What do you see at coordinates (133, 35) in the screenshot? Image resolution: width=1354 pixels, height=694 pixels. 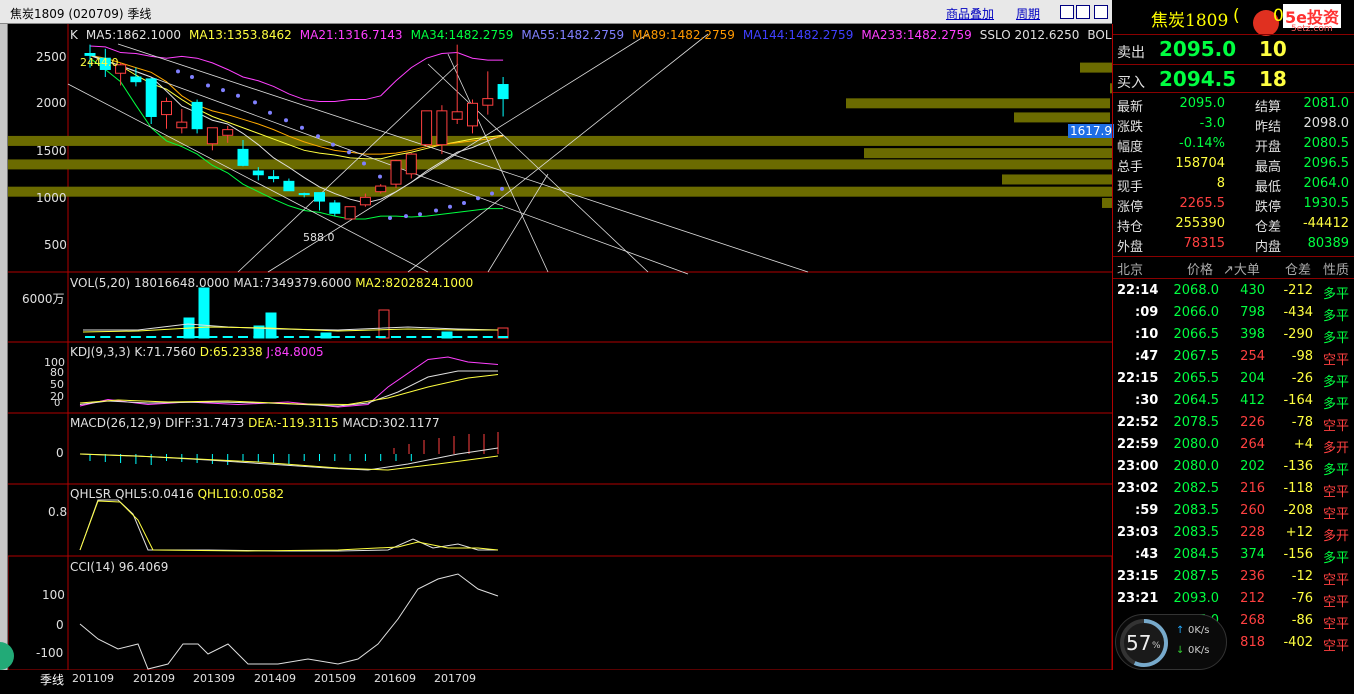 I see `main-indicator-1: MA5:1862.1000` at bounding box center [133, 35].